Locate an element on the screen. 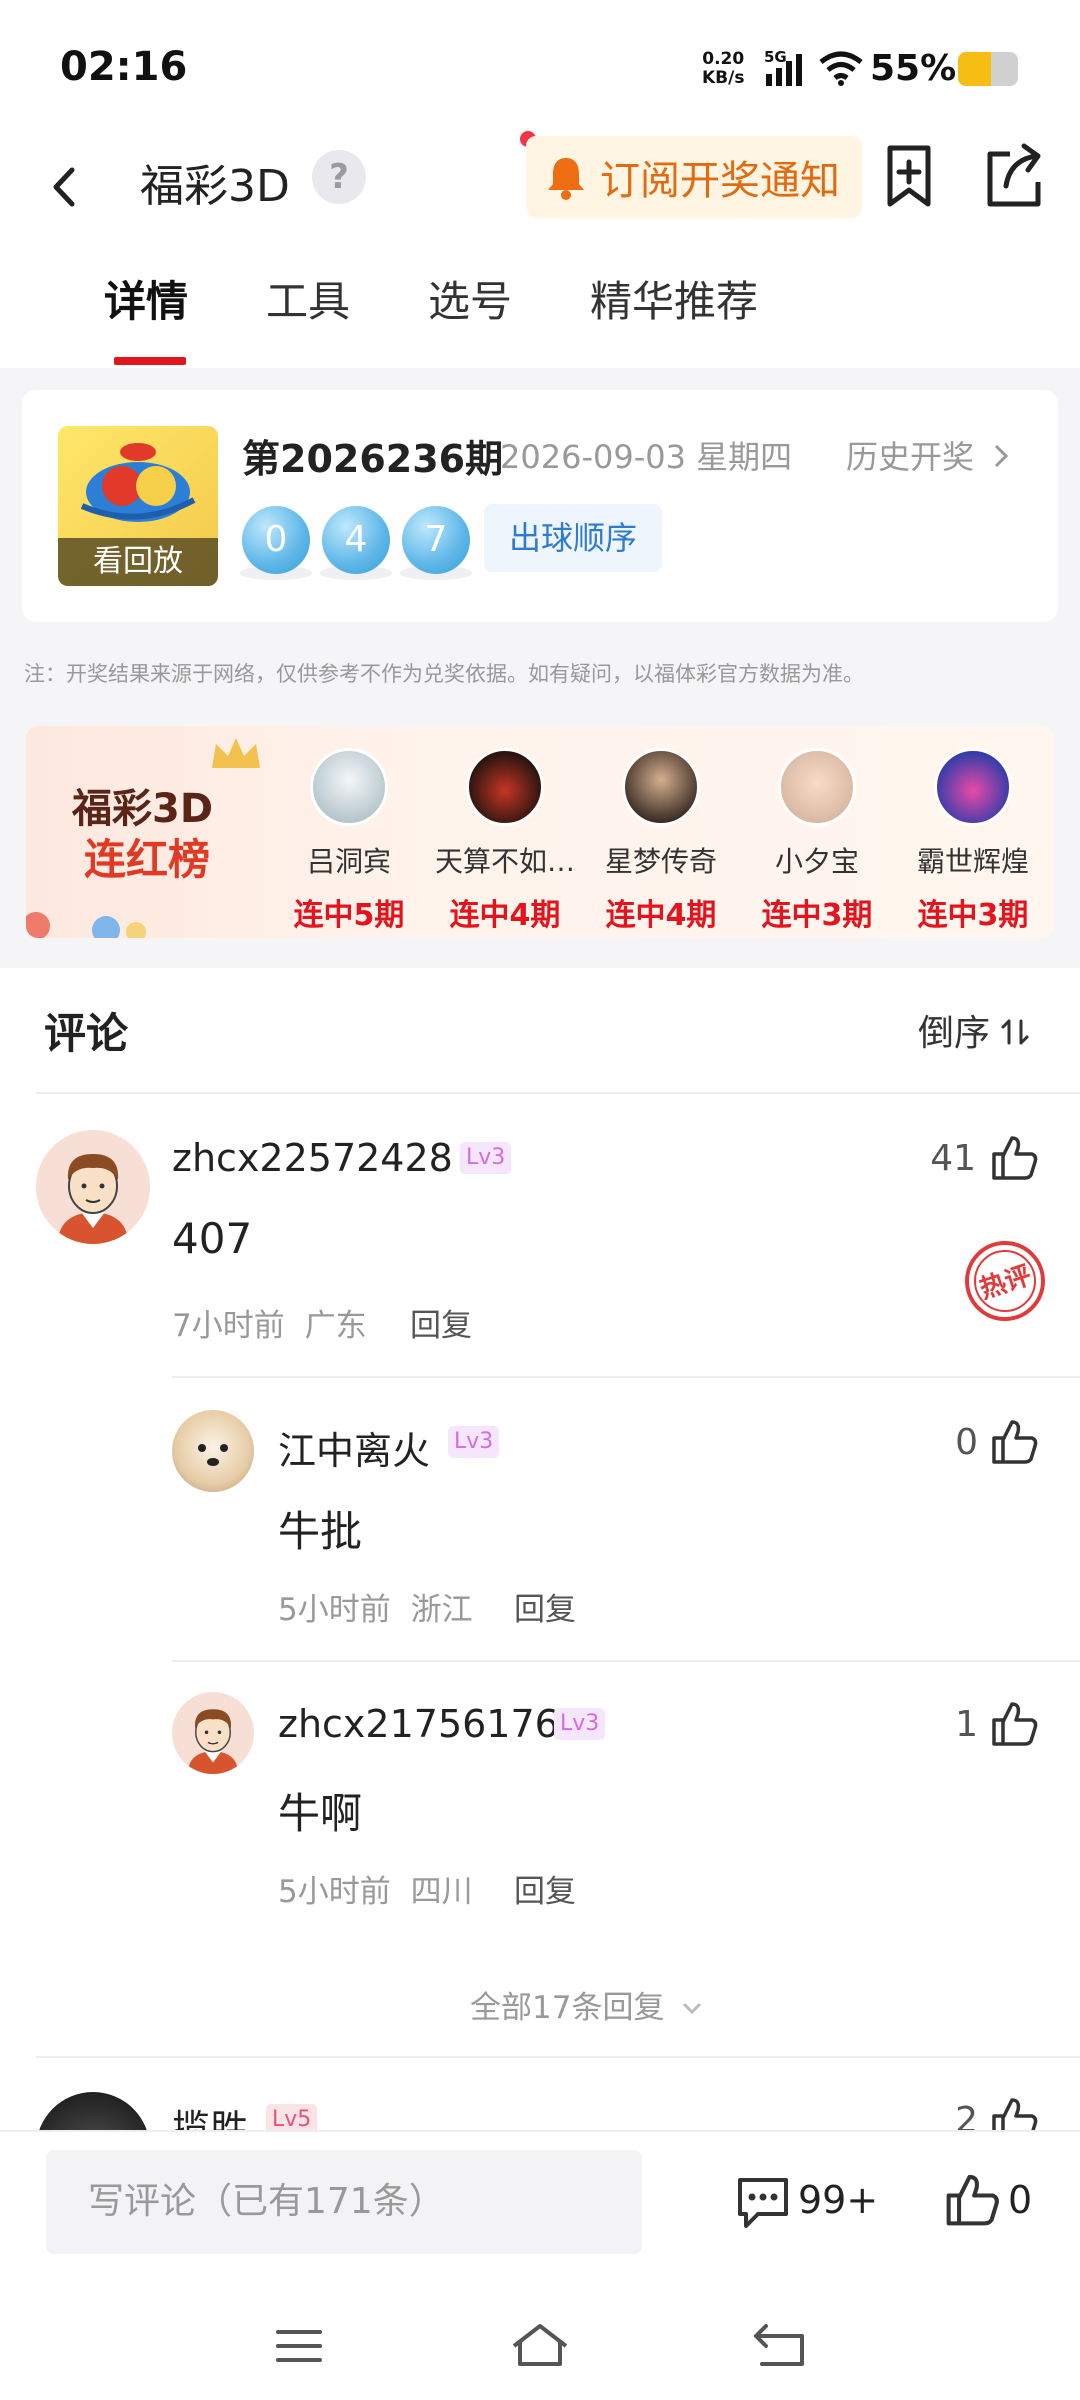 The height and width of the screenshot is (2400, 1080). ranker-name: 吕洞宾 is located at coordinates (348, 861).